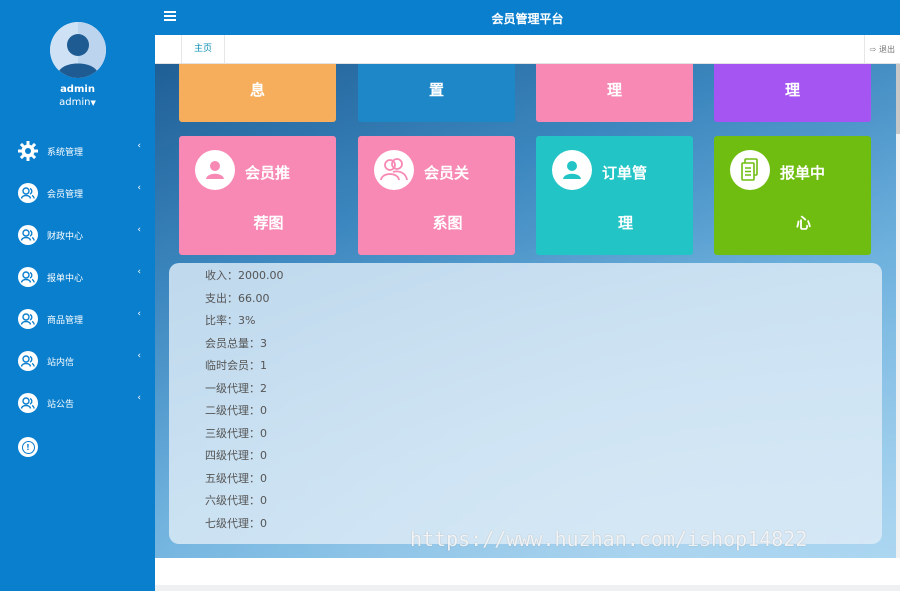  I want to click on sidebar-item-products: 商品管理 ‹, so click(77, 319).